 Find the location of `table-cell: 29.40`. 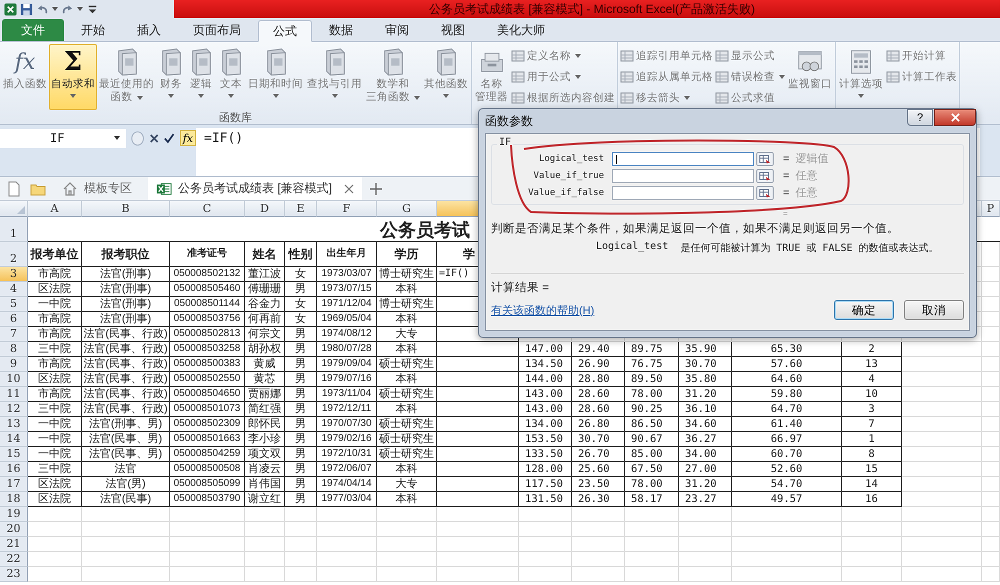

table-cell: 29.40 is located at coordinates (598, 349).